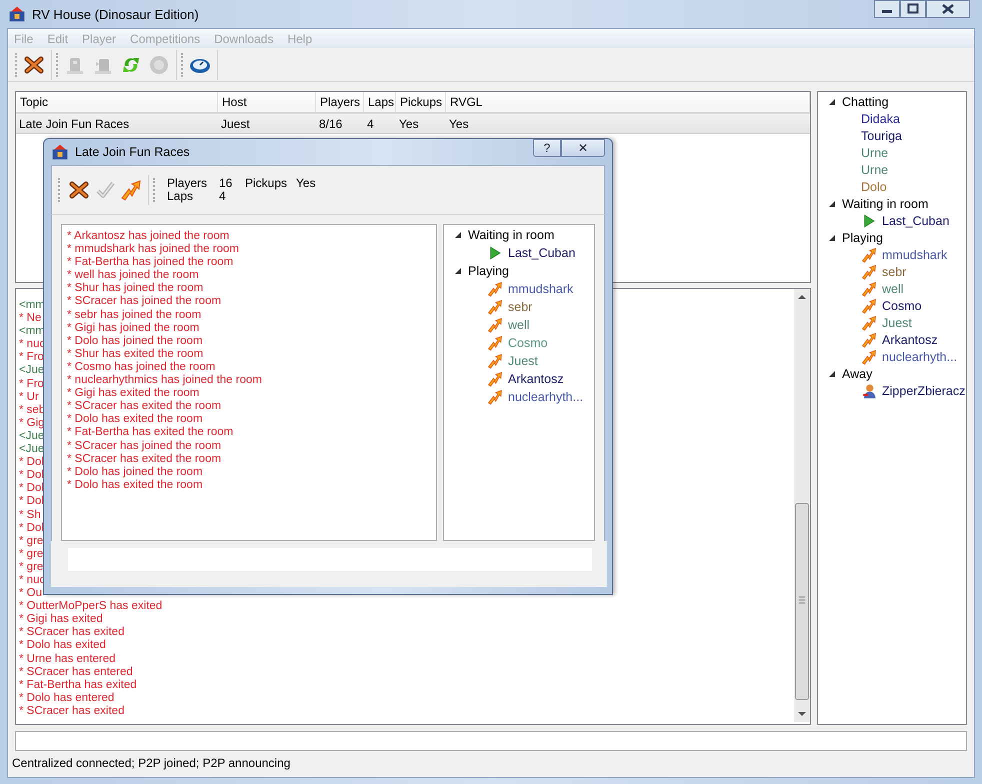 This screenshot has width=982, height=784. What do you see at coordinates (153, 249) in the screenshot?
I see `log-line: * mmudshark has joined the room` at bounding box center [153, 249].